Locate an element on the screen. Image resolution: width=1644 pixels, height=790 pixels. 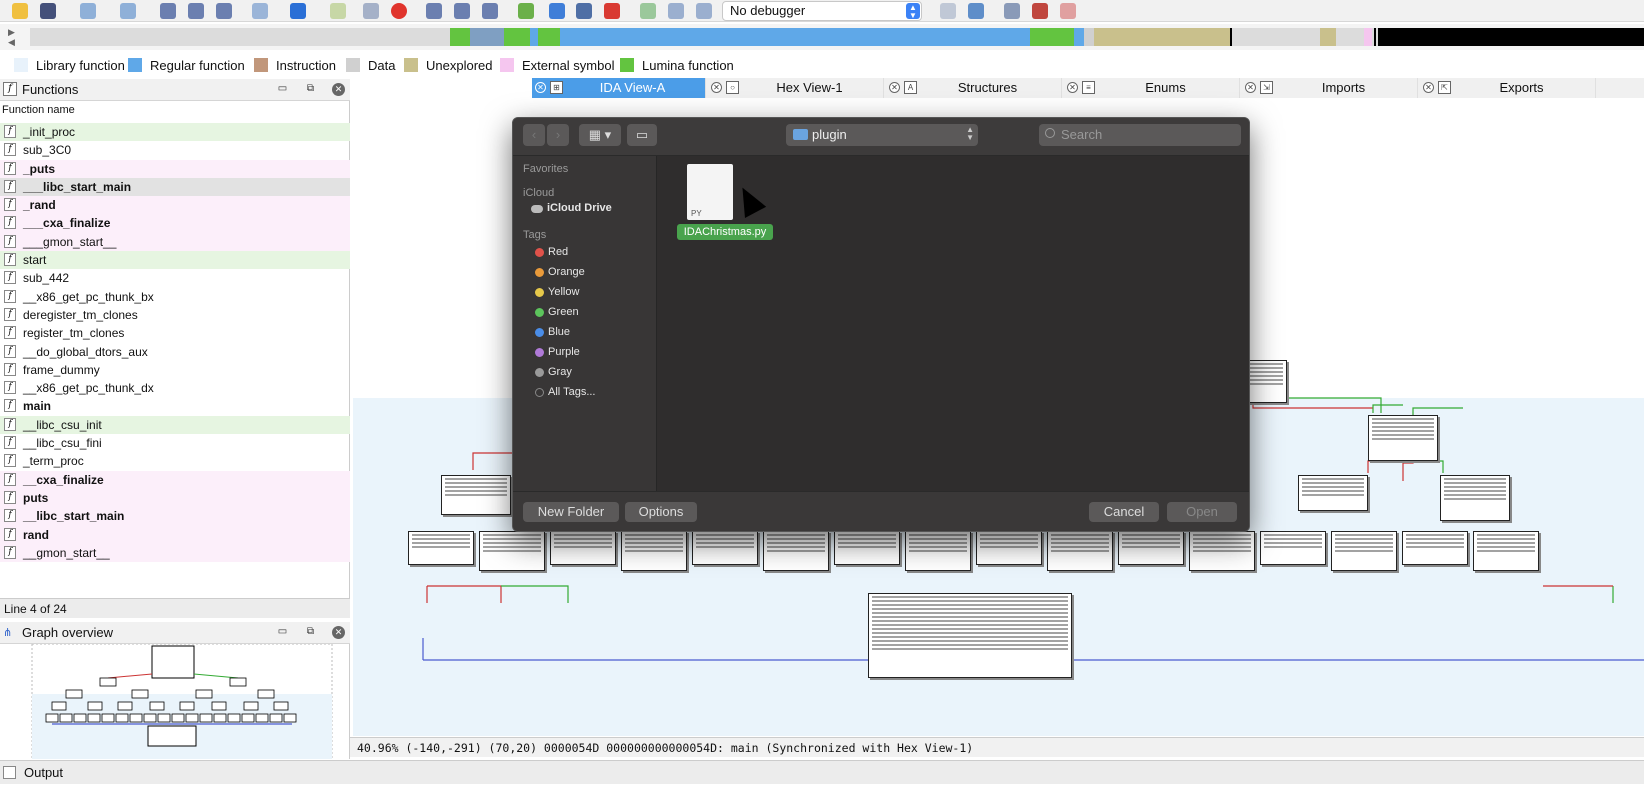
function-row: f _puts is located at coordinates (175, 168).